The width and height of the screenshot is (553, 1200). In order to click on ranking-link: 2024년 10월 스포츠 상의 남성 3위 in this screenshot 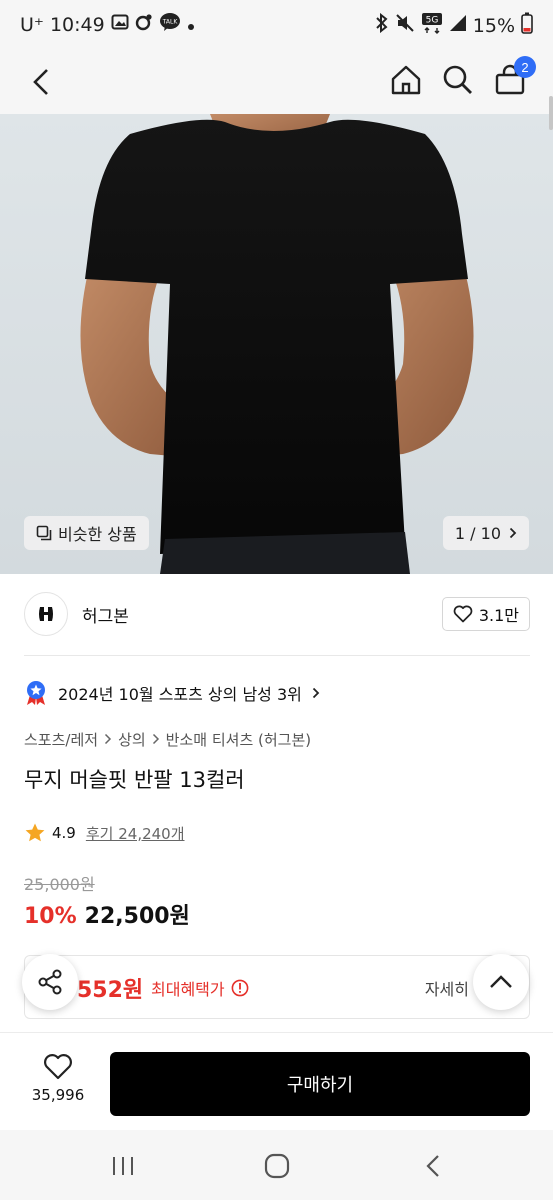, I will do `click(172, 693)`.